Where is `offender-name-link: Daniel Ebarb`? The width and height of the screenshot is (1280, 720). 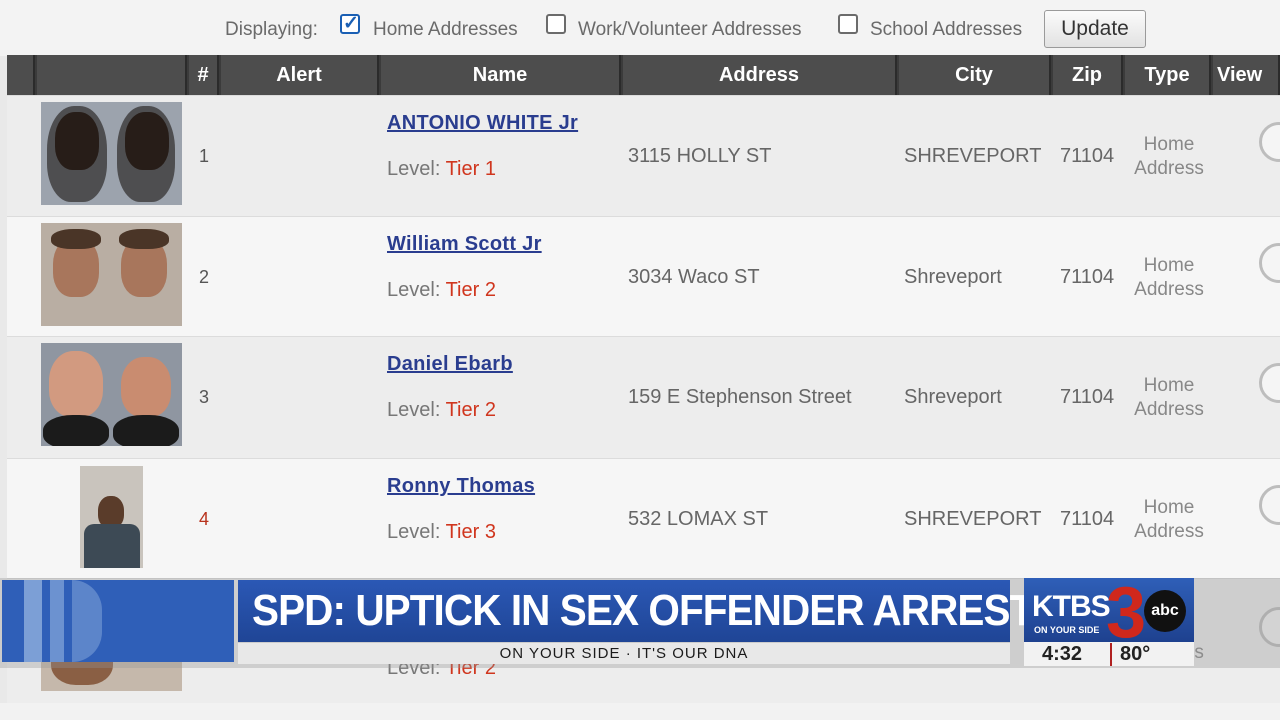 offender-name-link: Daniel Ebarb is located at coordinates (450, 364).